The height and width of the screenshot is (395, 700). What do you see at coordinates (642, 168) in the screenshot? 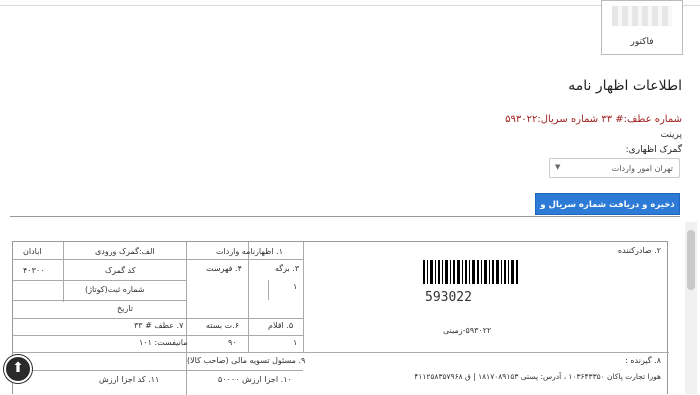
I see `customs-select-value: تهران امور واردات` at bounding box center [642, 168].